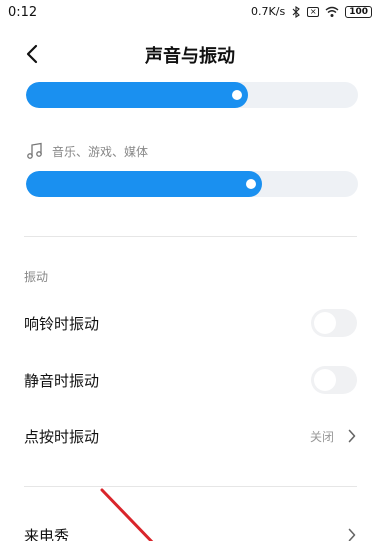 The height and width of the screenshot is (541, 380). Describe the element at coordinates (321, 437) in the screenshot. I see `row-value: 关闭` at that location.